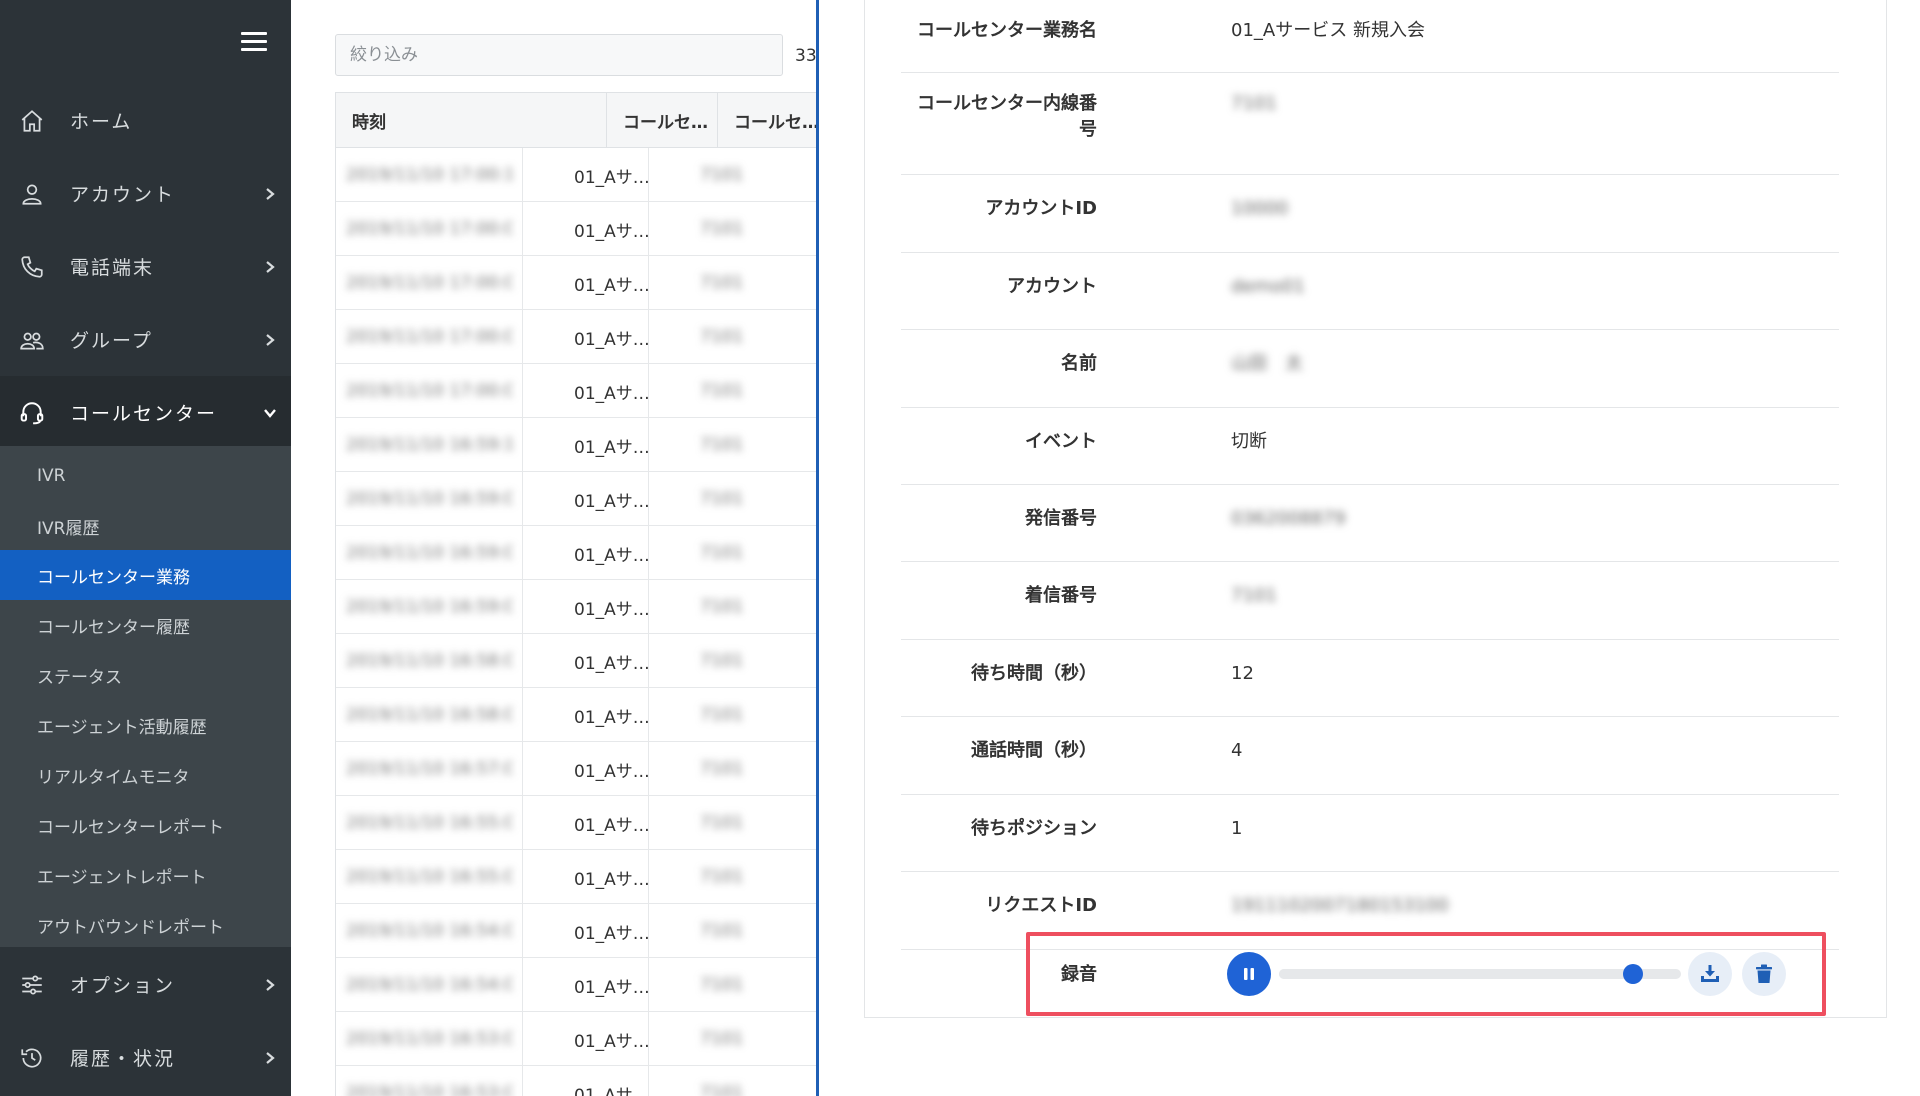  What do you see at coordinates (32, 412) in the screenshot?
I see `headset-icon` at bounding box center [32, 412].